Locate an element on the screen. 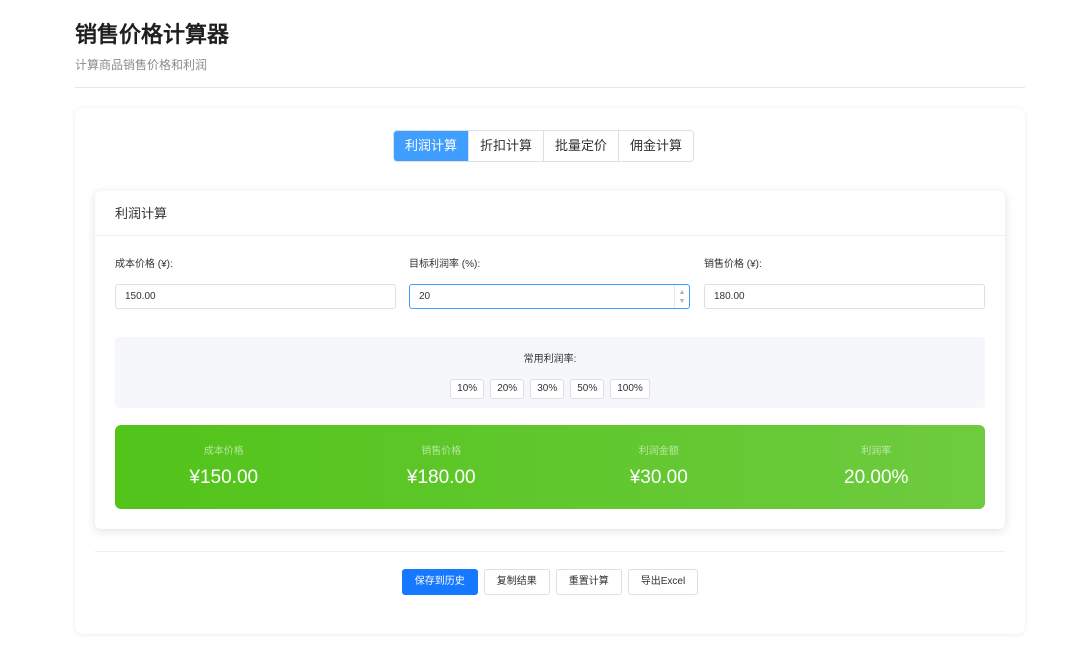 This screenshot has height=651, width=1080. result-price-value: ¥180.00 is located at coordinates (441, 477).